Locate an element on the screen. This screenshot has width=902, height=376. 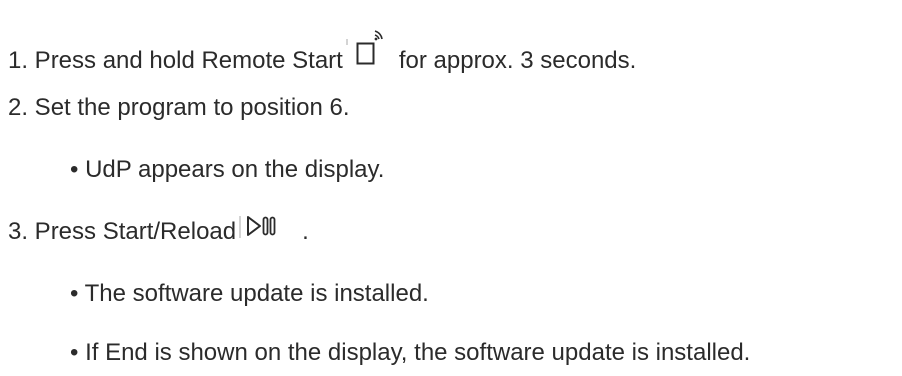
remote-start-icon is located at coordinates (367, 46).